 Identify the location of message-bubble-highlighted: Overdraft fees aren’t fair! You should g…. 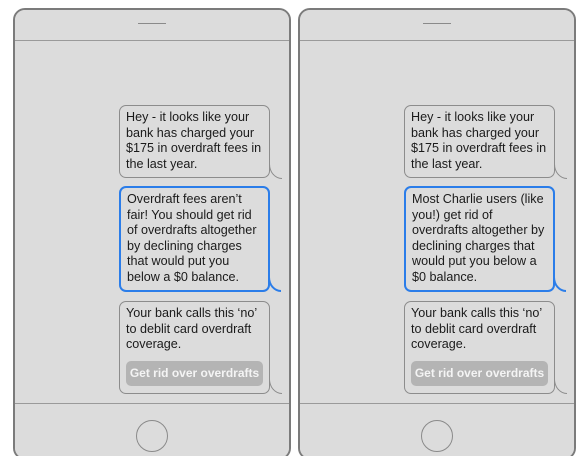
(200, 239).